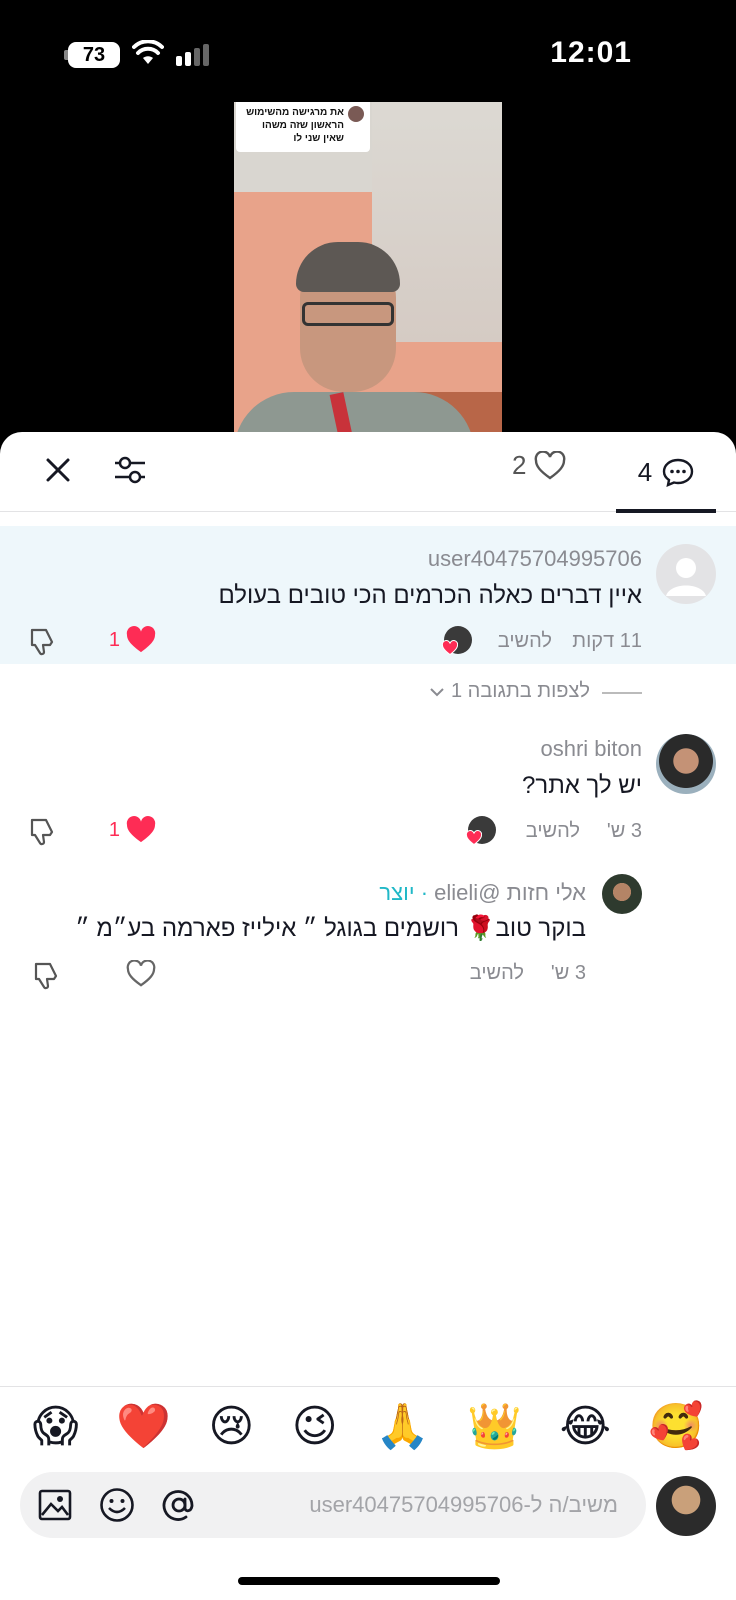  I want to click on emoji-hearts-face: 🥰, so click(675, 1426).